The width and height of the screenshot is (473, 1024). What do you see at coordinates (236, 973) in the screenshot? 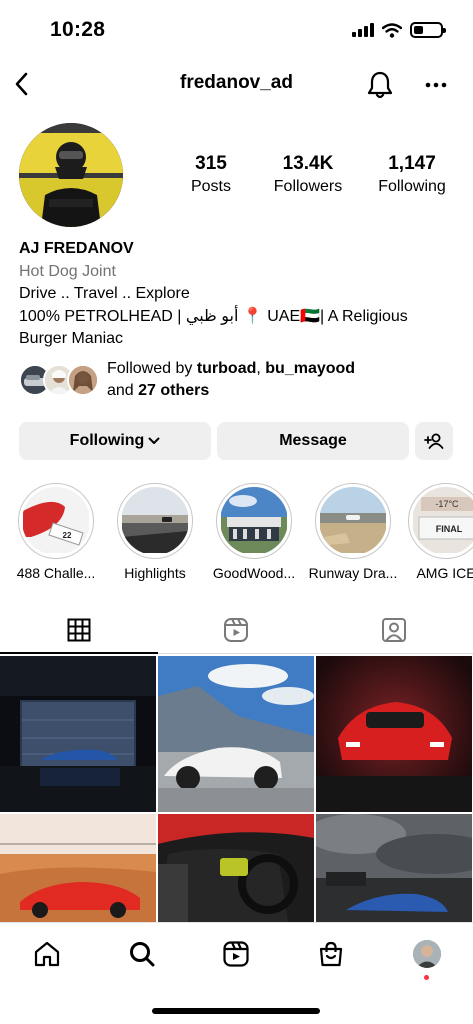
I see `bottom-navigation` at bounding box center [236, 973].